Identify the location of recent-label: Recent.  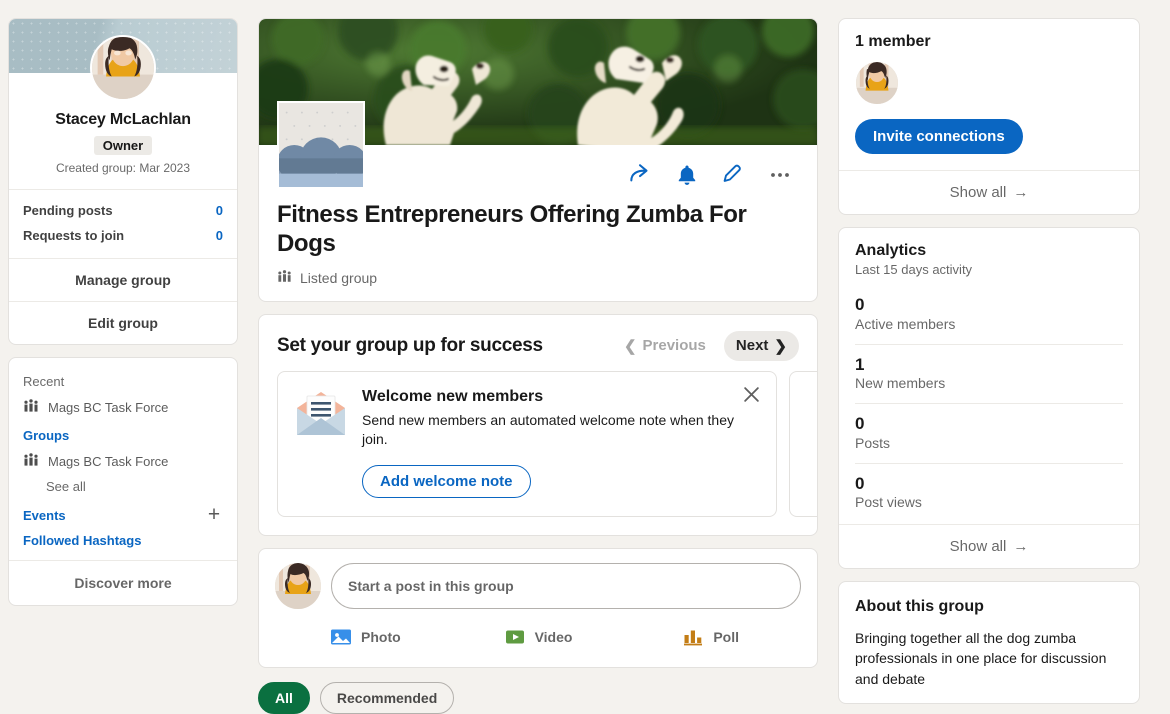
(44, 381).